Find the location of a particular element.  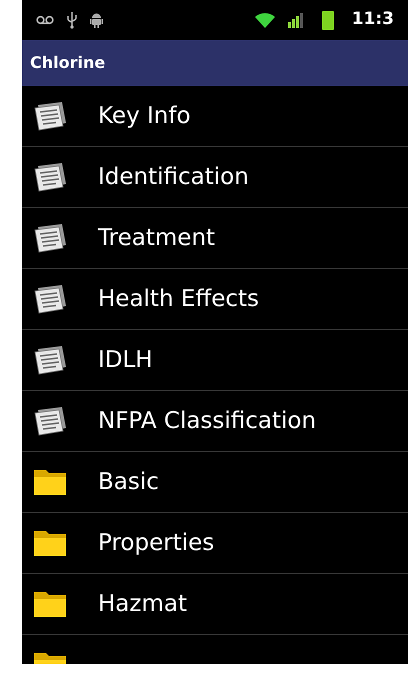

list-item: Identification is located at coordinates (215, 177).